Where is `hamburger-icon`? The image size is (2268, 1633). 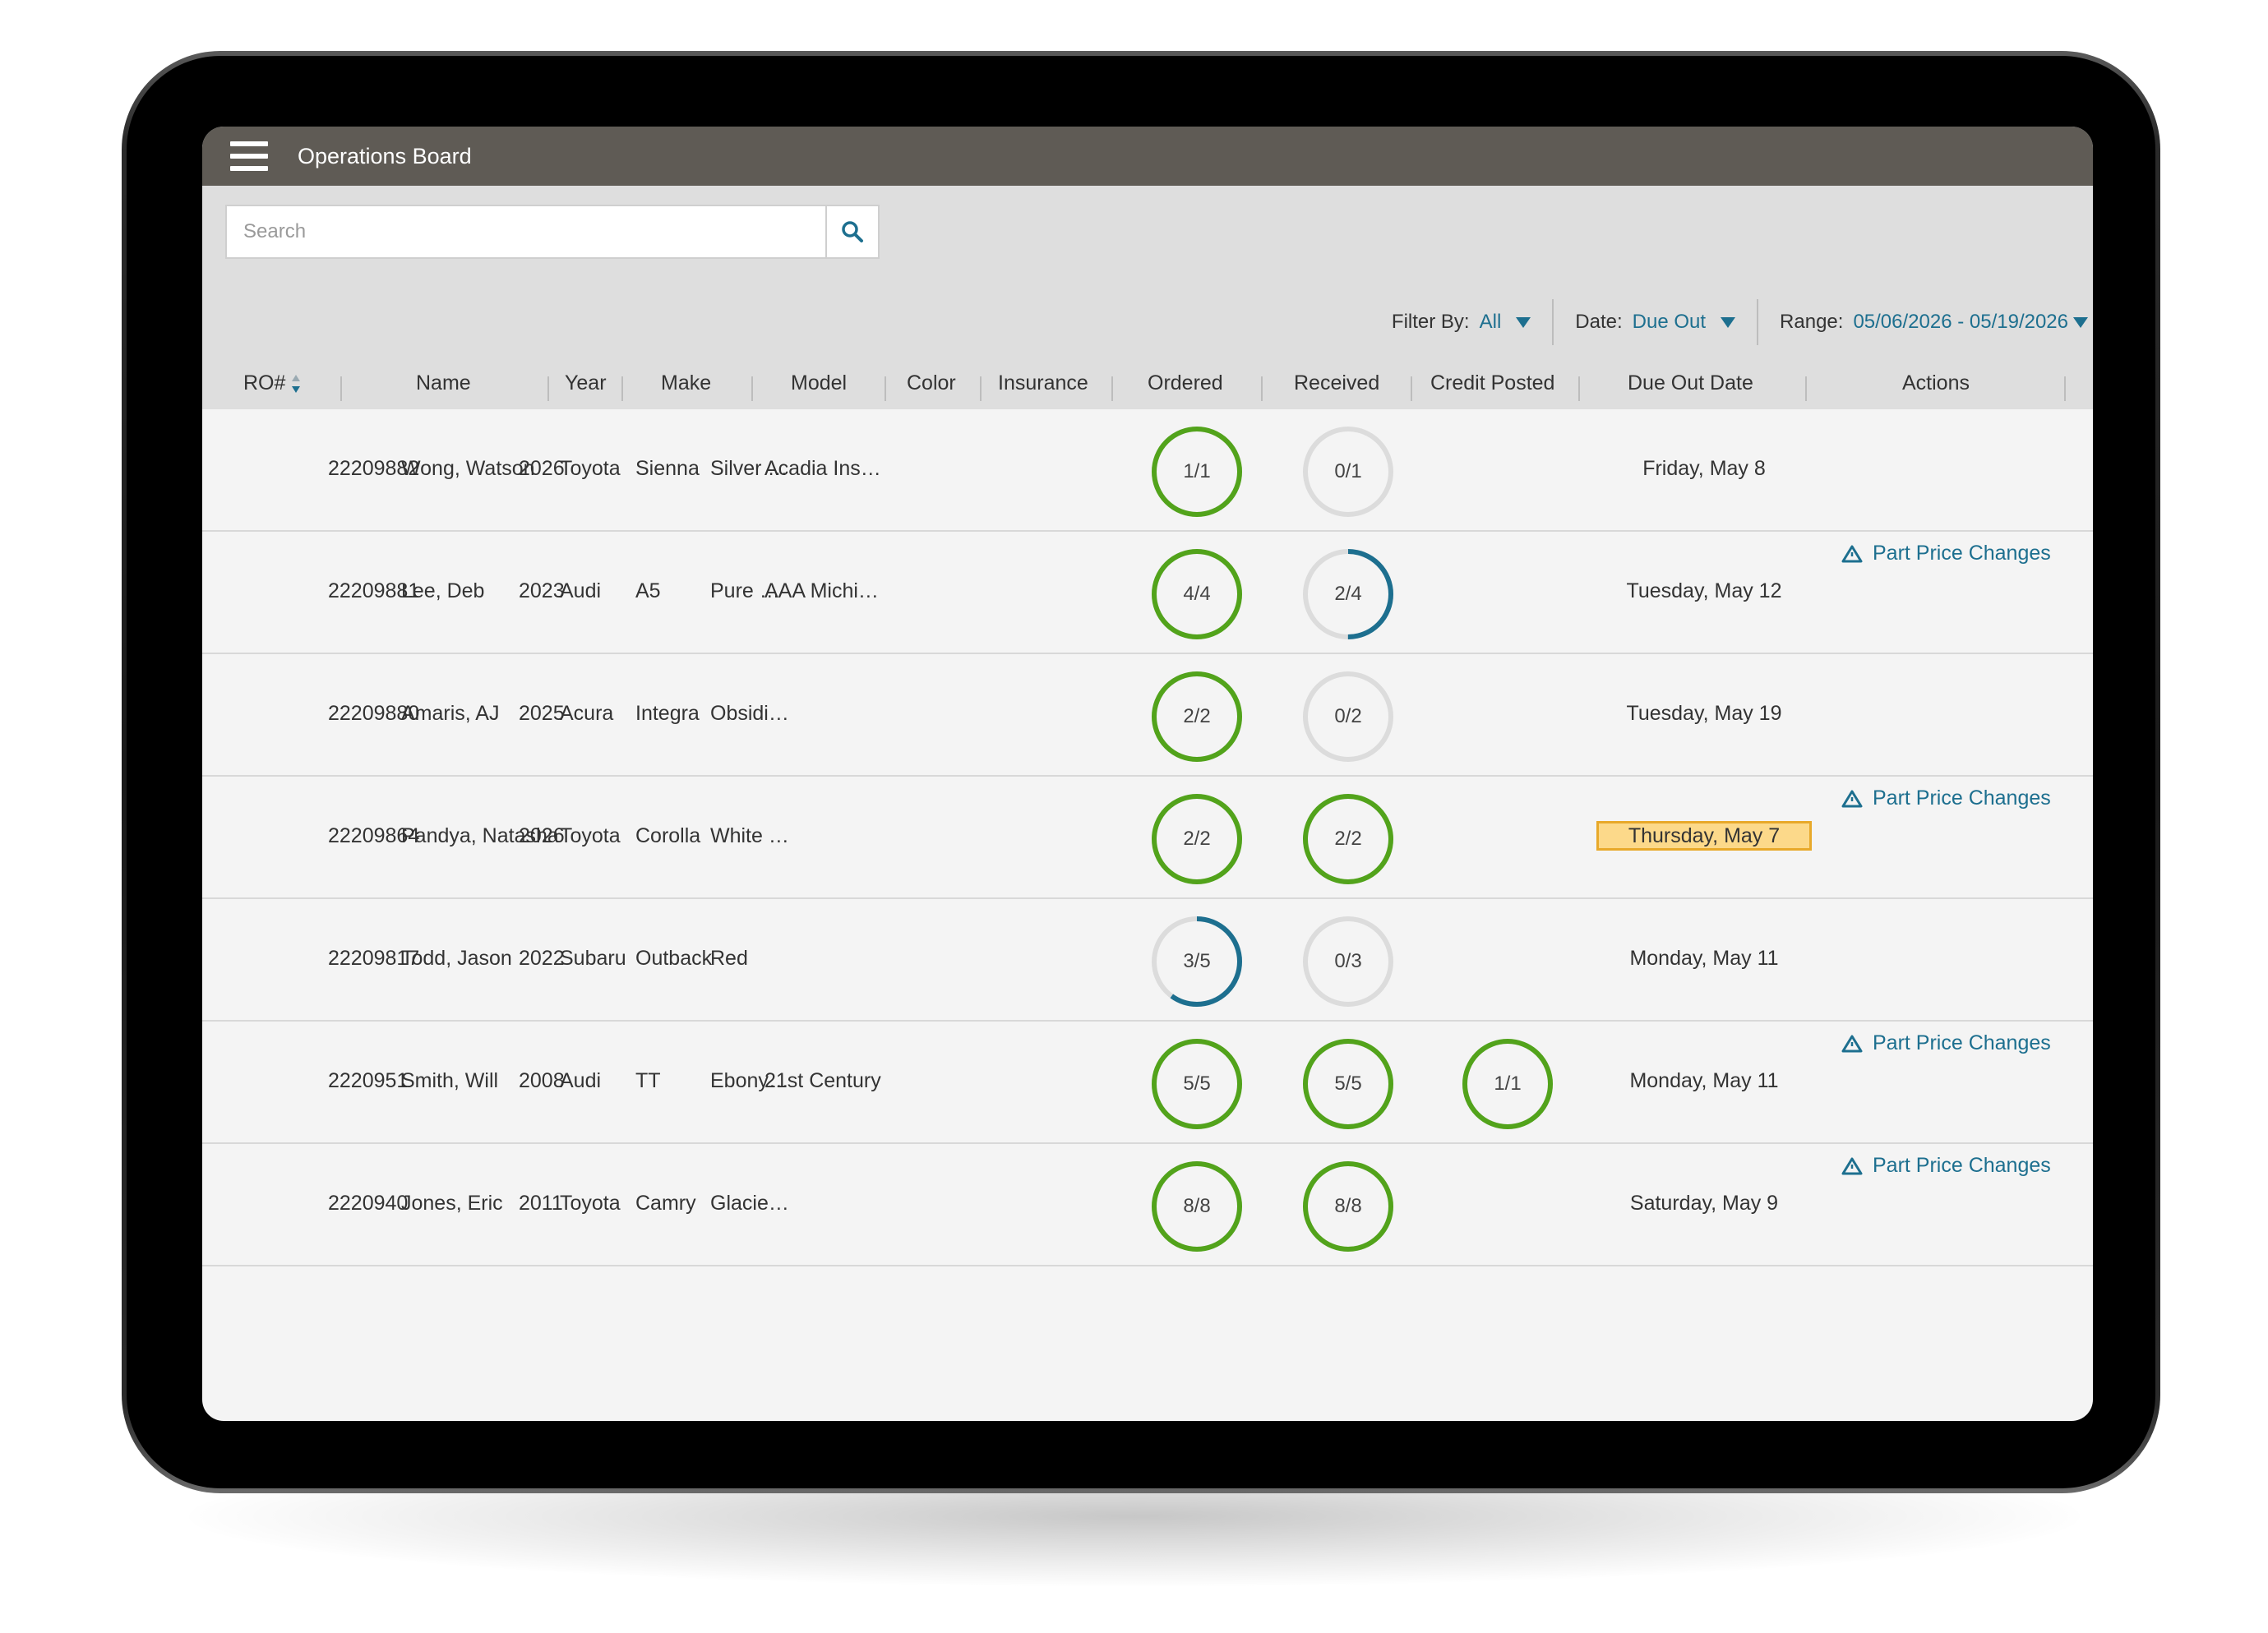 hamburger-icon is located at coordinates (249, 156).